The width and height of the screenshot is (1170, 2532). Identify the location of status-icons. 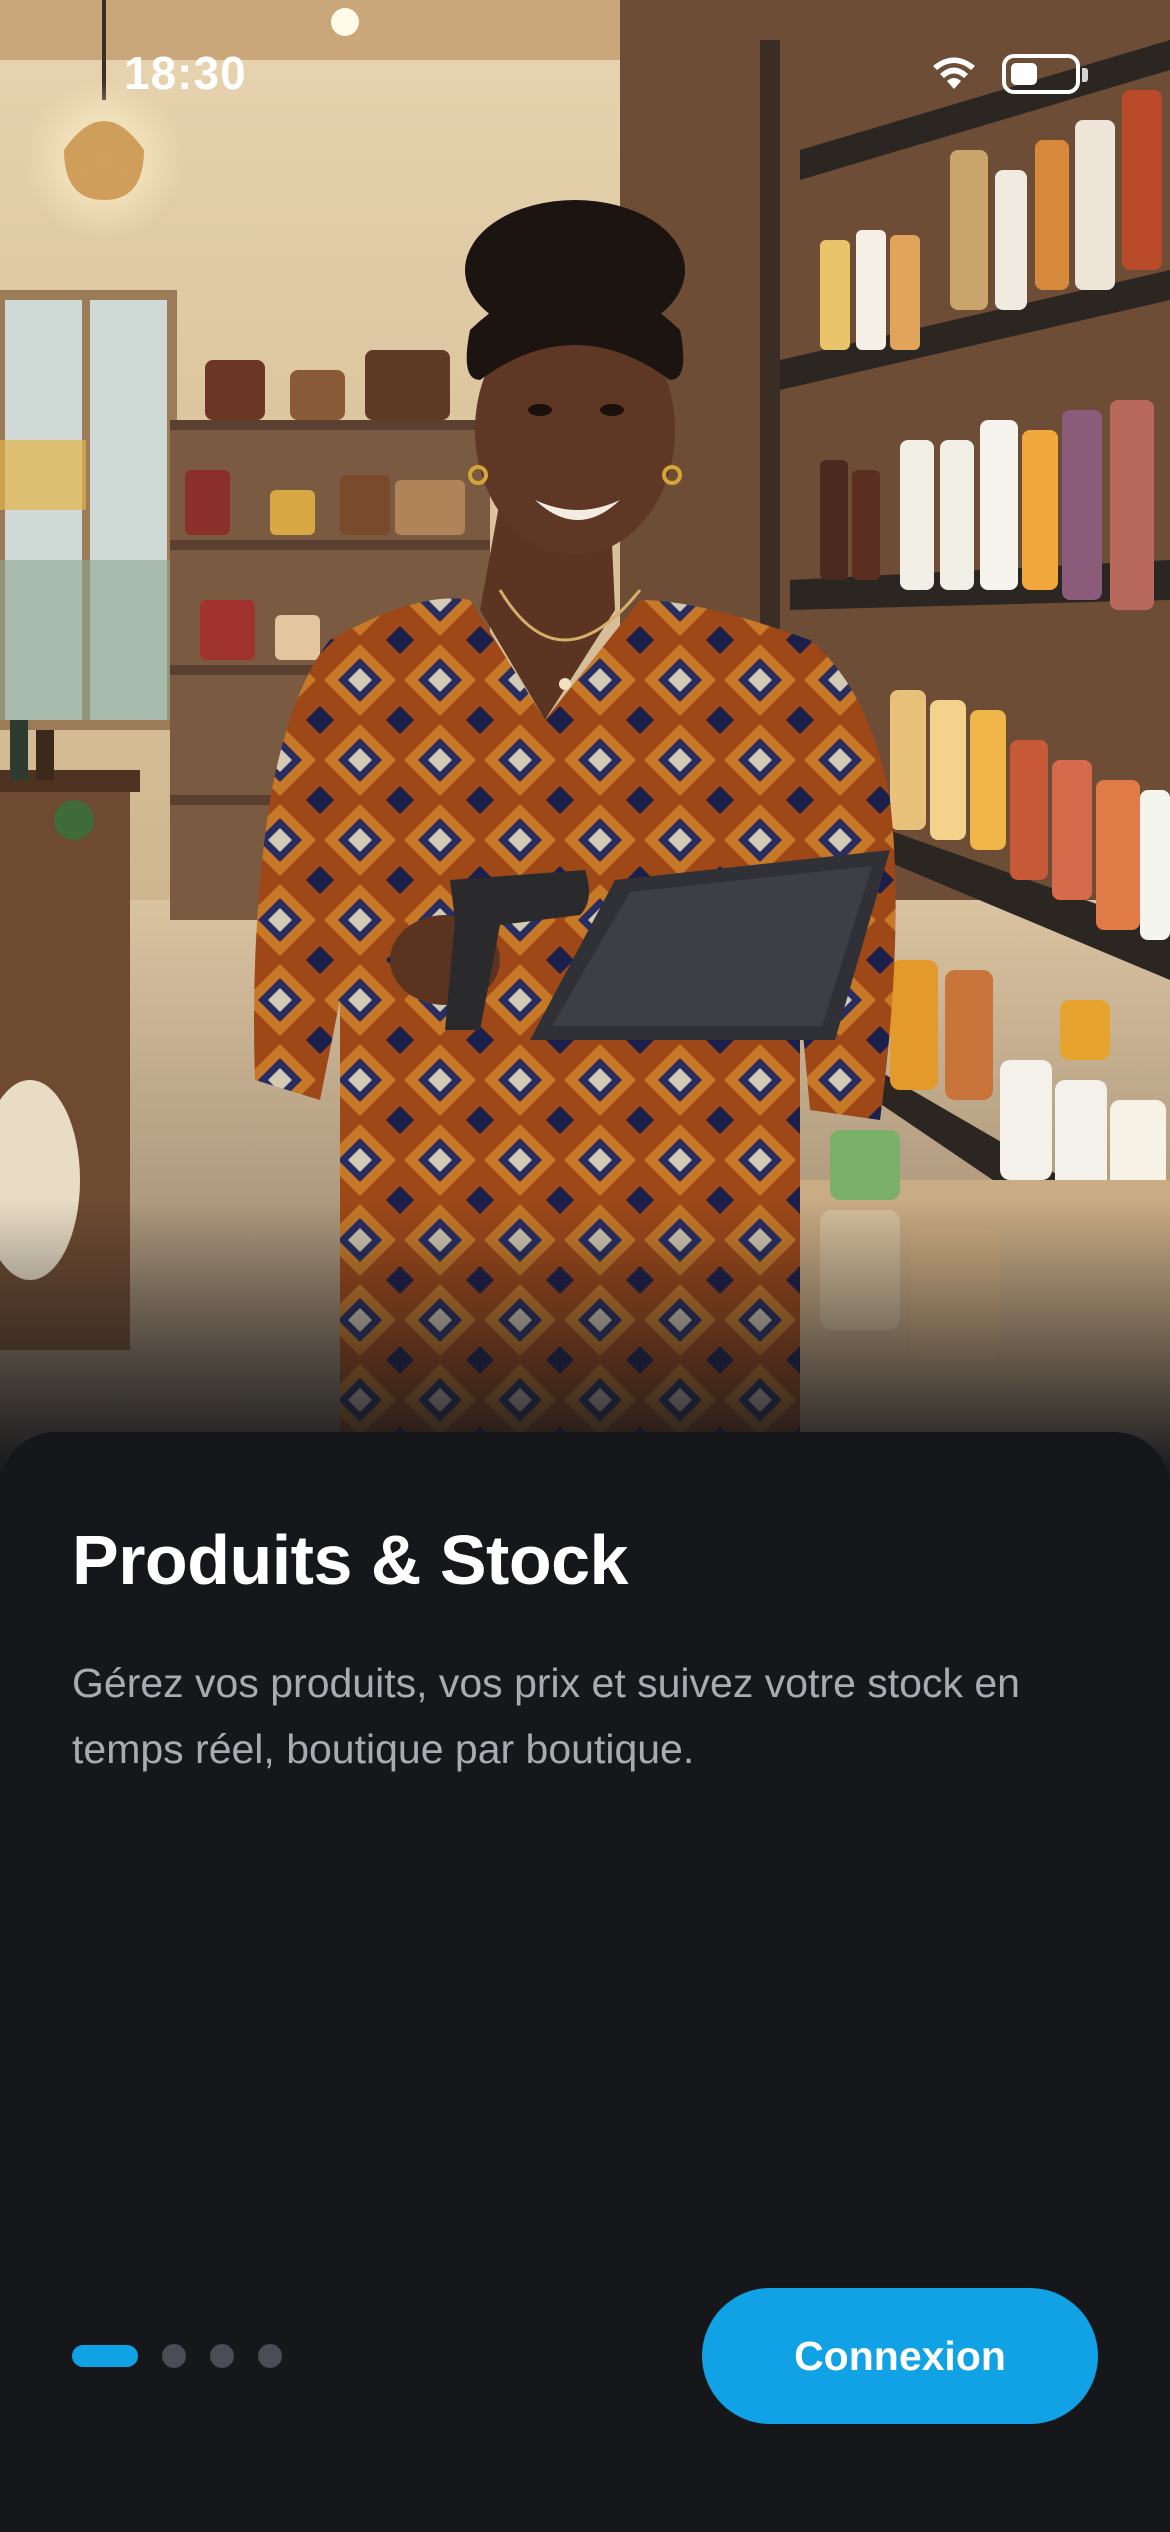
(1010, 74).